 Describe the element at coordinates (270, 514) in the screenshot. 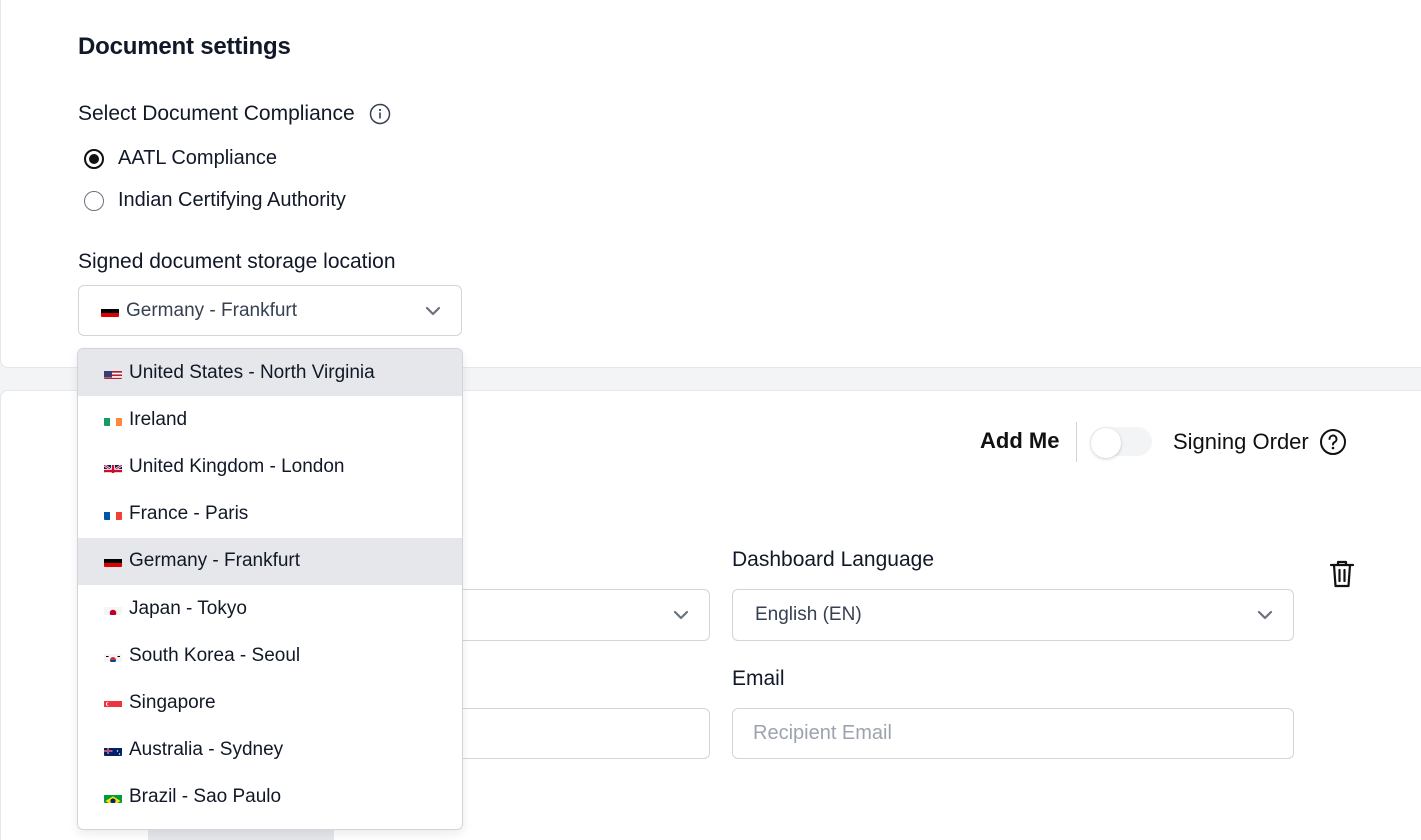

I see `option-france-paris: France - Paris` at that location.